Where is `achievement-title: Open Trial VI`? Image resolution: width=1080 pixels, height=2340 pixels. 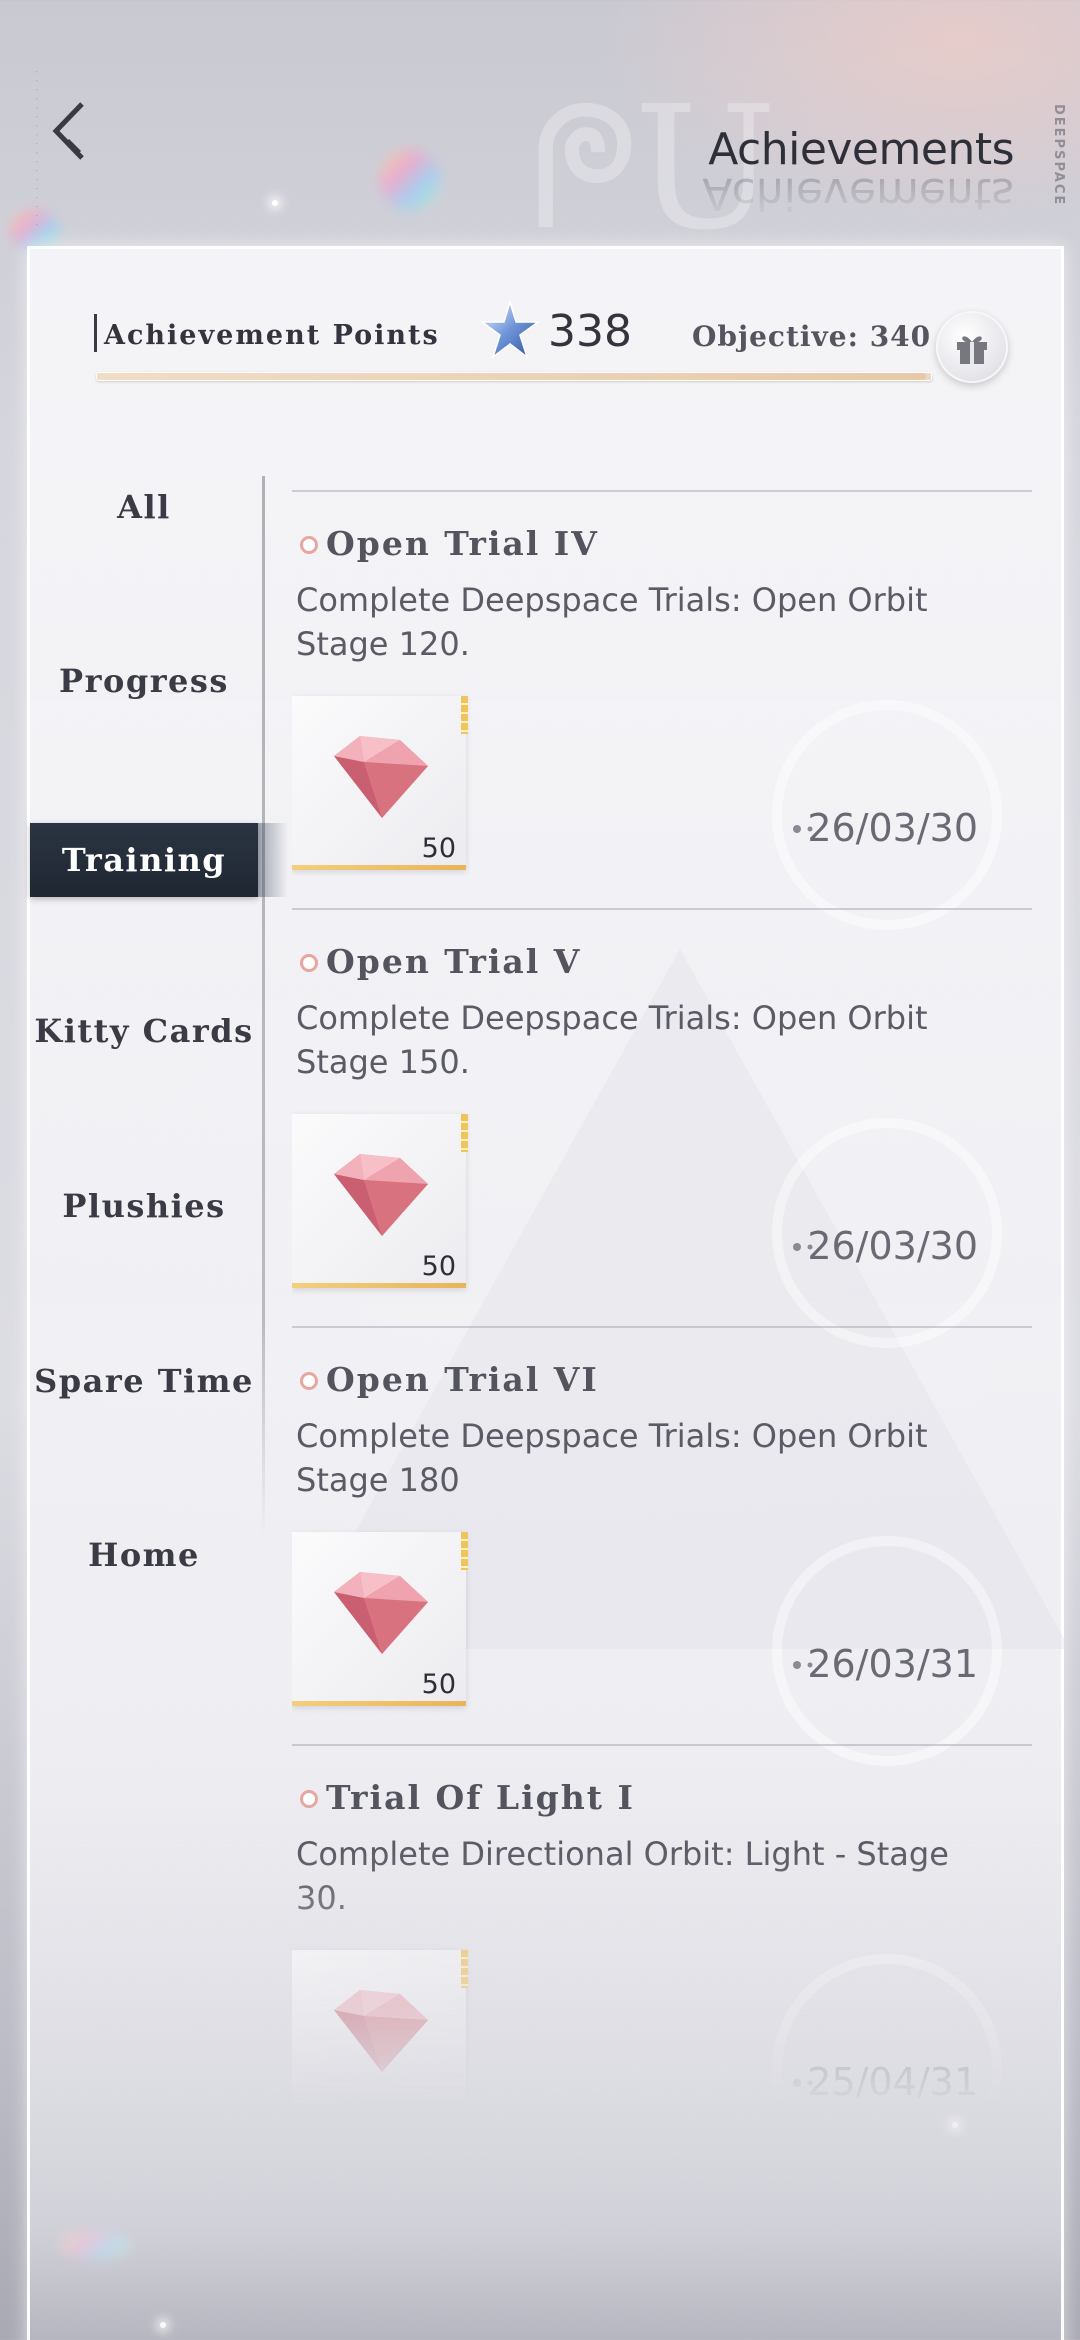 achievement-title: Open Trial VI is located at coordinates (462, 1379).